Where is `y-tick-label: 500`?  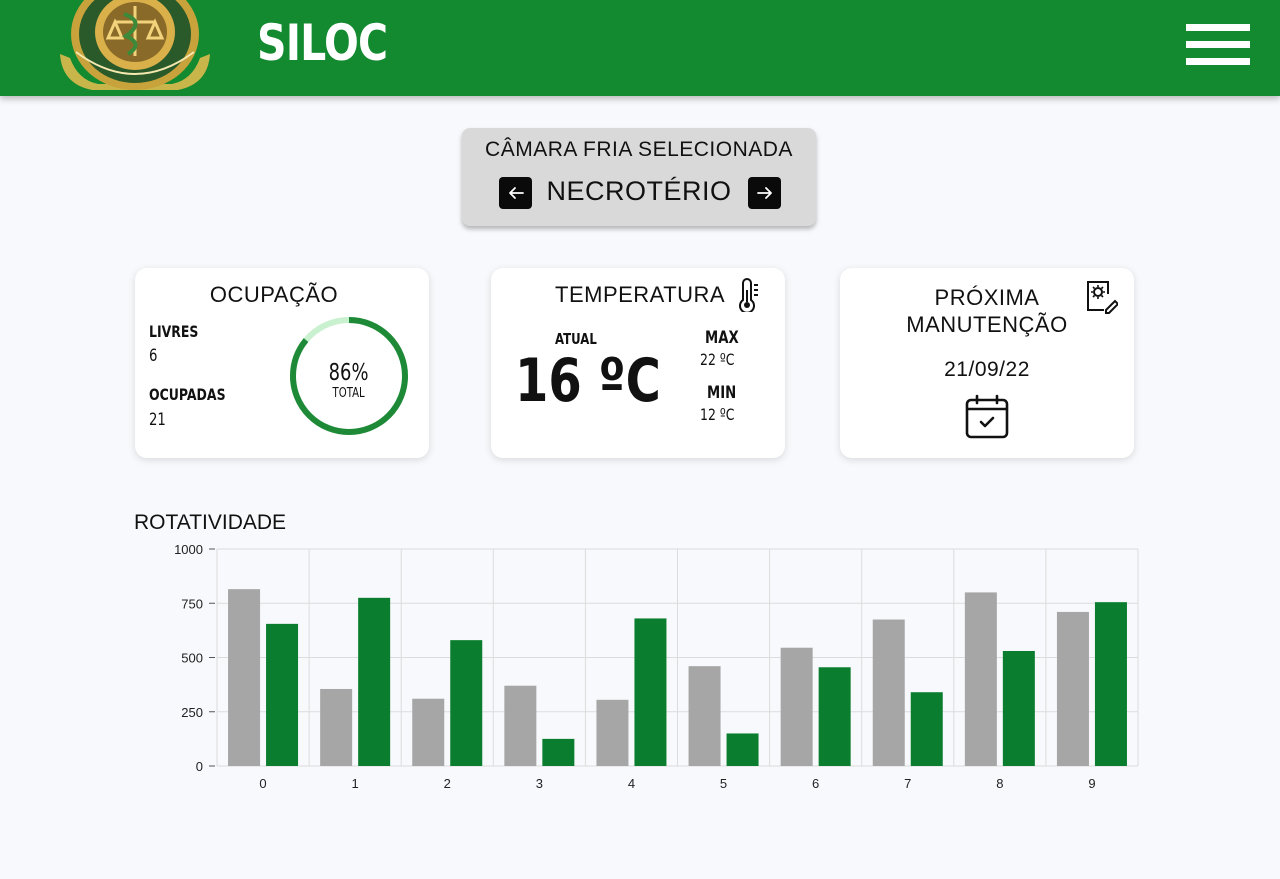 y-tick-label: 500 is located at coordinates (192, 658).